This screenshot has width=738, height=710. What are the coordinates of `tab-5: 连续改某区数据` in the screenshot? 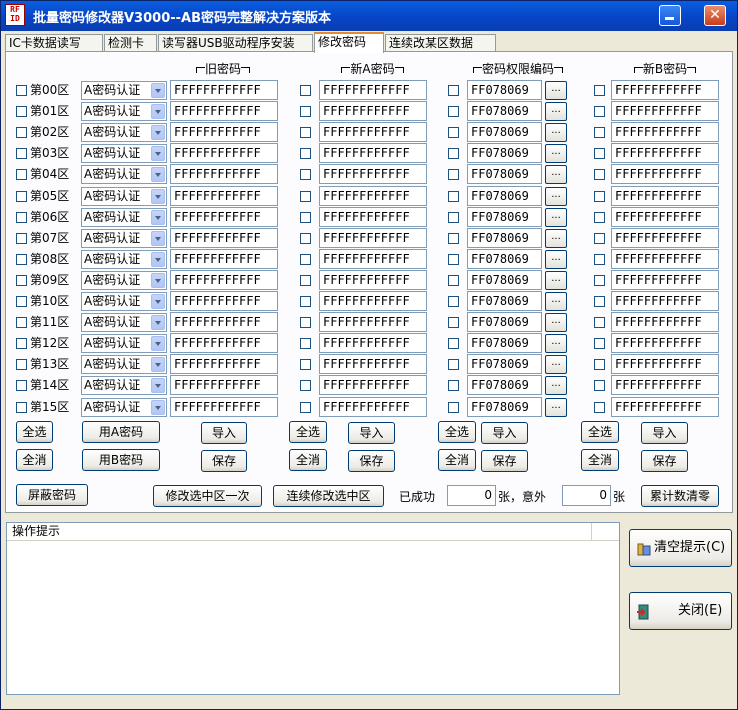 It's located at (440, 43).